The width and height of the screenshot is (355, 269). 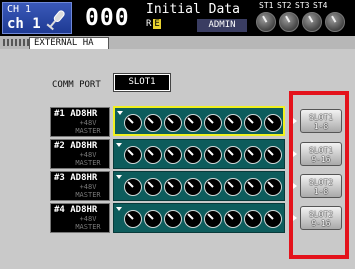 I want to click on unit-1-master: MASTER, so click(x=88, y=131).